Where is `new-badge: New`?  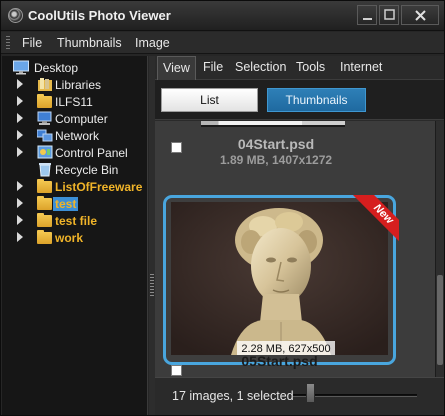 new-badge: New is located at coordinates (373, 221).